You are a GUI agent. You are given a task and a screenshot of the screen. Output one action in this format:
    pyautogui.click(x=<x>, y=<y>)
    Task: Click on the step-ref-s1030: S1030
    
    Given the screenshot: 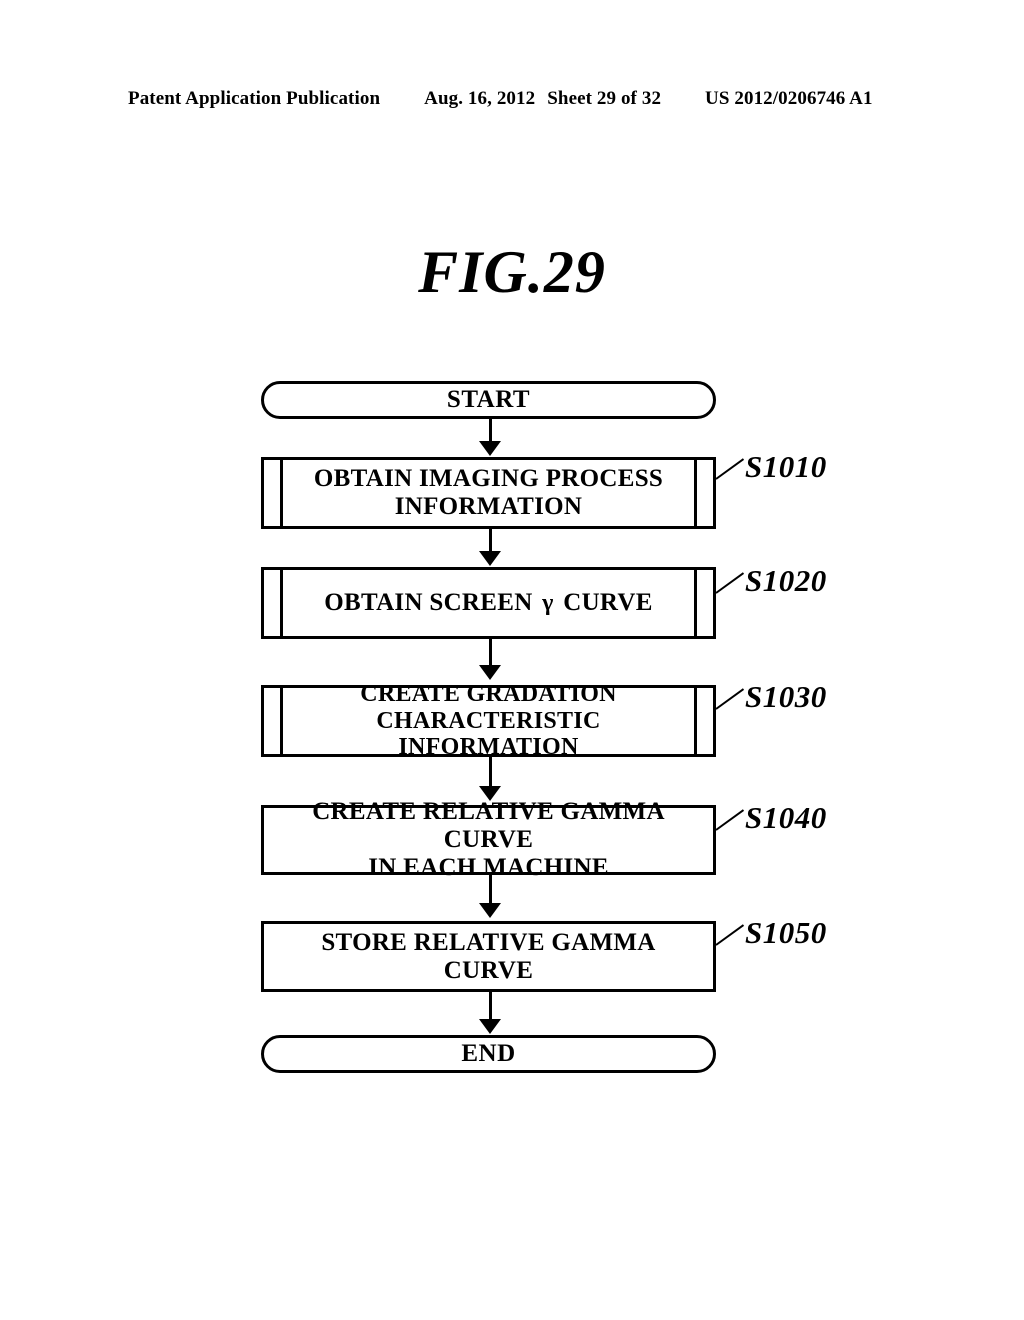 What is the action you would take?
    pyautogui.click(x=786, y=696)
    